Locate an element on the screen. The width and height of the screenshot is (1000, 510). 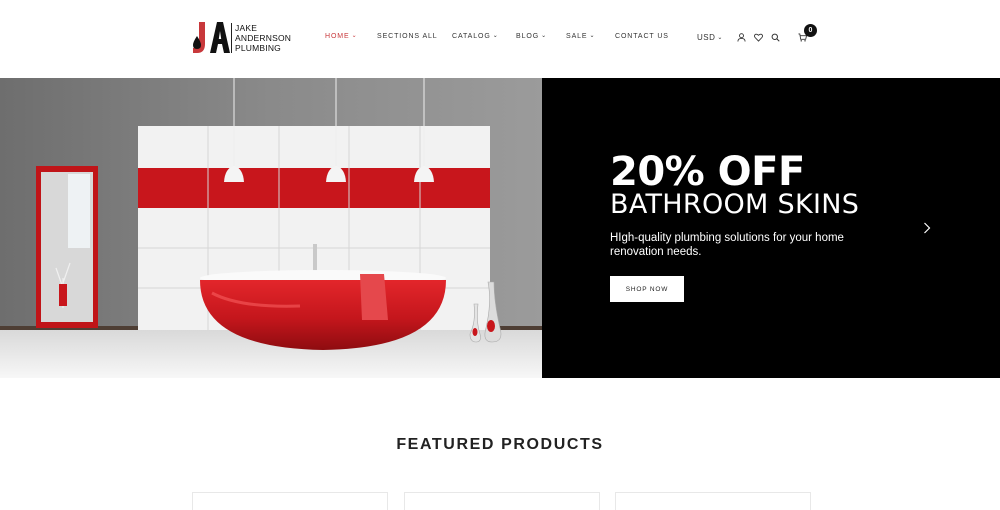
nav-item-catalog: CATALOG ⌄ is located at coordinates (484, 36).